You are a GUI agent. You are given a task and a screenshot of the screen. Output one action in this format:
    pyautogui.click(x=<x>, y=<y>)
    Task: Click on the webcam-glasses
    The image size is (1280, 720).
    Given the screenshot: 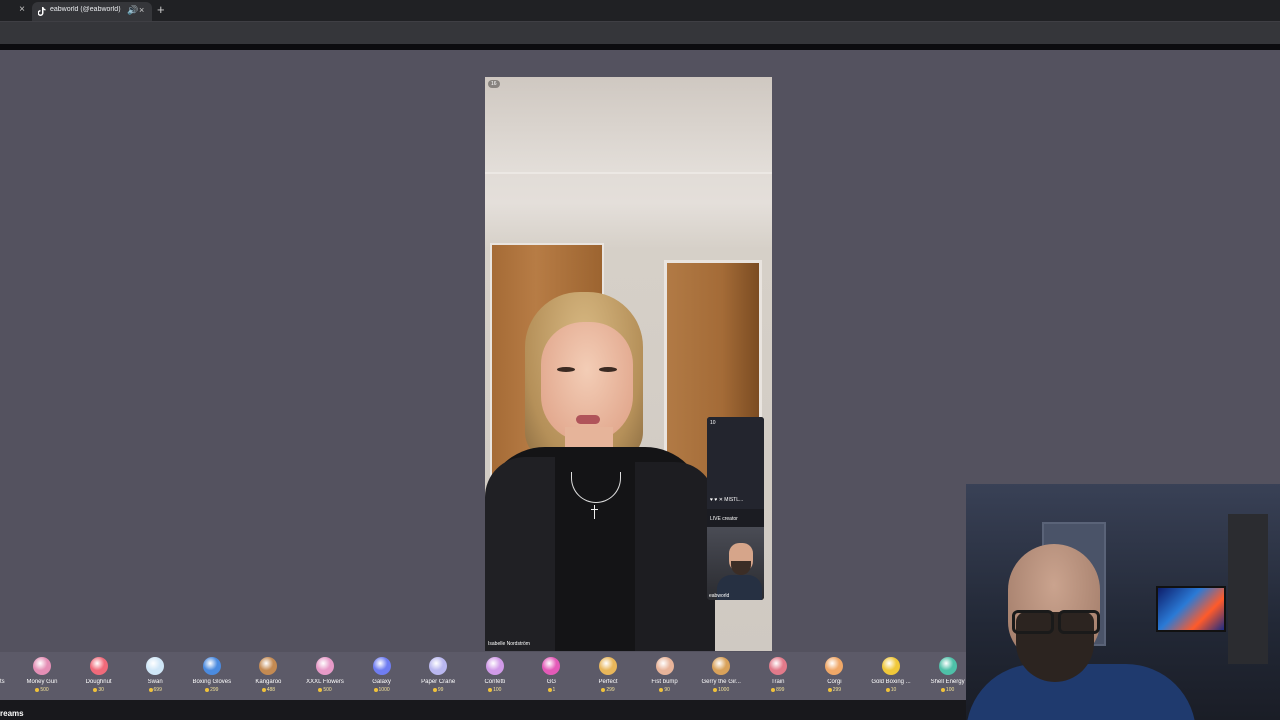 What is the action you would take?
    pyautogui.click(x=1054, y=622)
    